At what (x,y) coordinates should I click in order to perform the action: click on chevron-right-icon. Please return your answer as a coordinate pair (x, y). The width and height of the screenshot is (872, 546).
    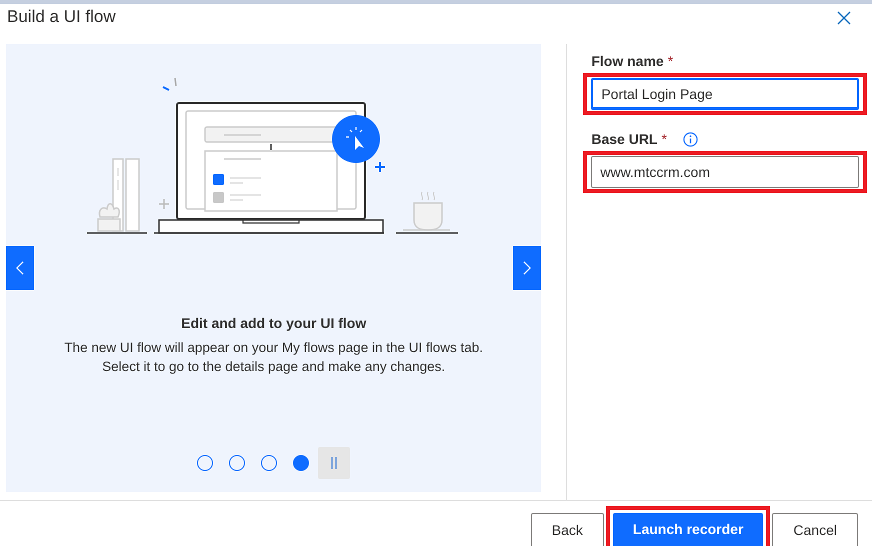
    Looking at the image, I should click on (527, 268).